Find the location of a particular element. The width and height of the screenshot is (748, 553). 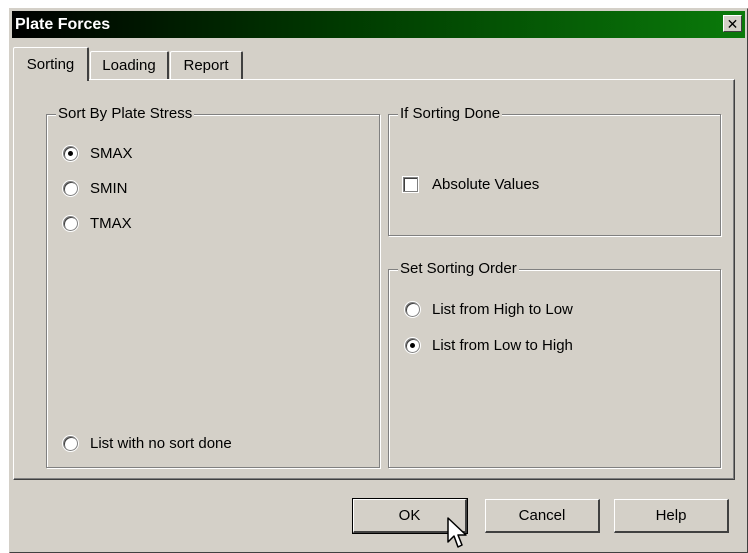

absolute-values-label: Absolute Values is located at coordinates (486, 184).